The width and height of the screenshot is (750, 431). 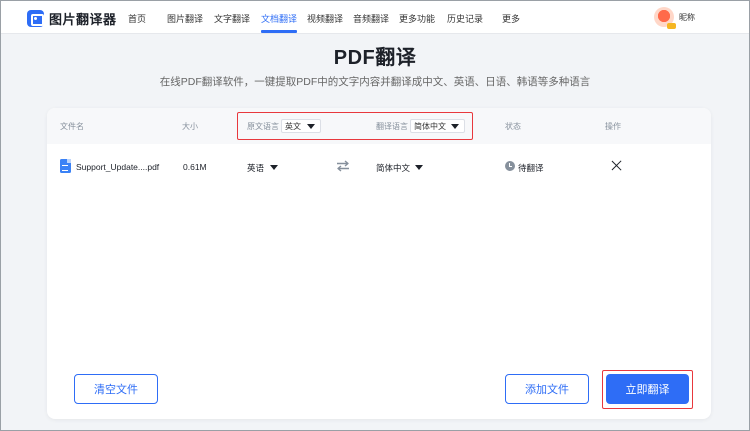 What do you see at coordinates (531, 168) in the screenshot?
I see `row-status: 待翻译` at bounding box center [531, 168].